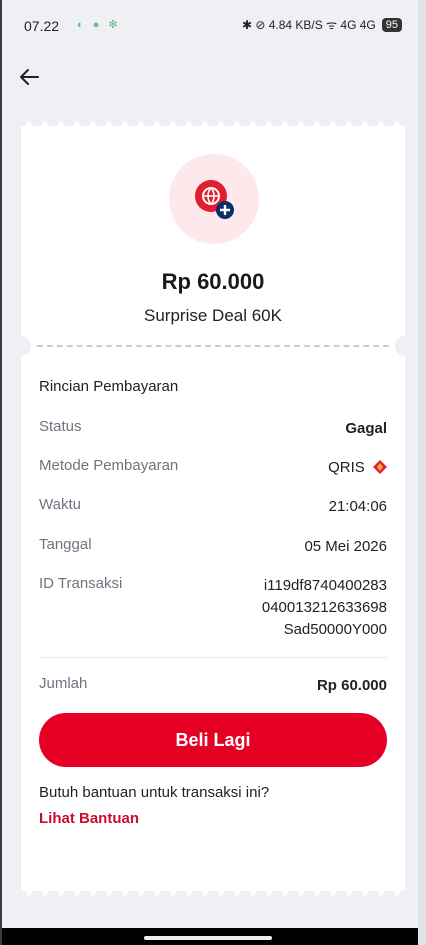 The width and height of the screenshot is (426, 945). Describe the element at coordinates (213, 429) in the screenshot. I see `row-status: Status Gagal` at that location.